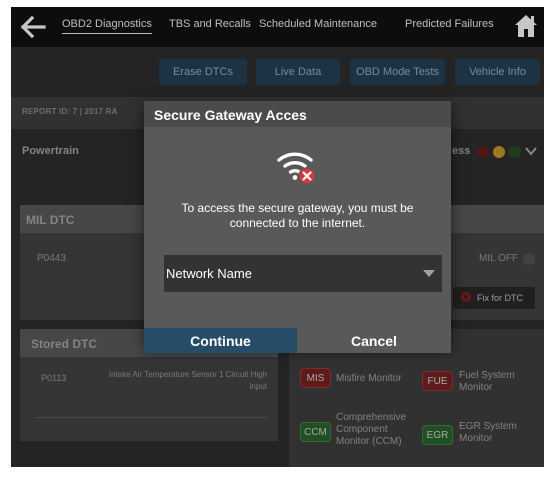 This screenshot has width=550, height=478. Describe the element at coordinates (297, 166) in the screenshot. I see `wifi-error-icon` at that location.